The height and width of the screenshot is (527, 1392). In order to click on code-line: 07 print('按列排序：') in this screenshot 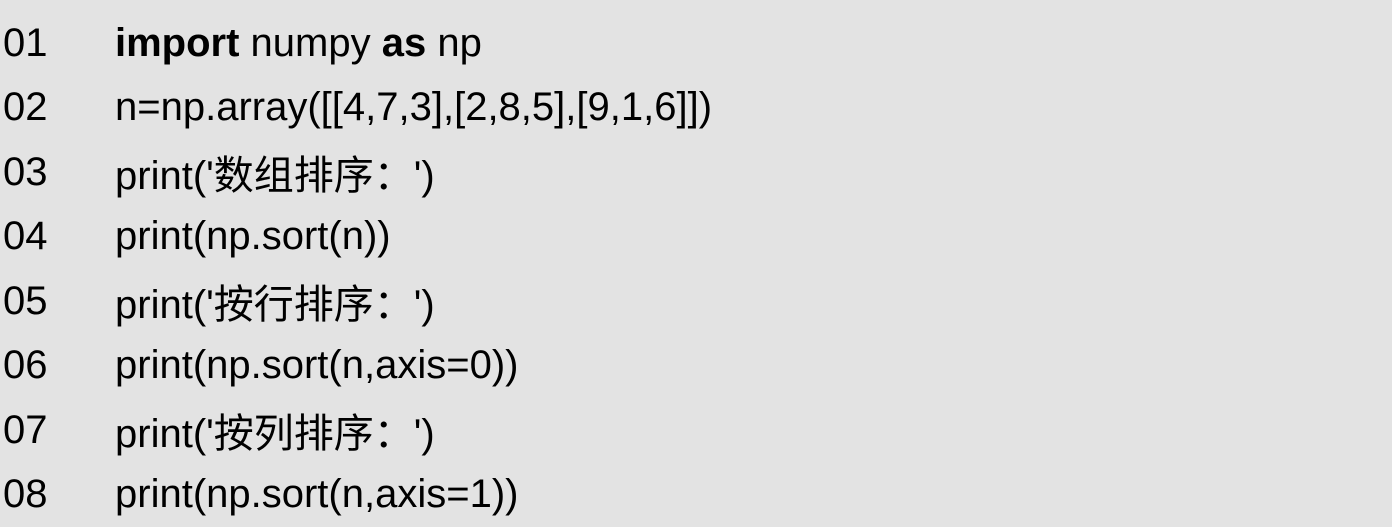, I will do `click(696, 430)`.